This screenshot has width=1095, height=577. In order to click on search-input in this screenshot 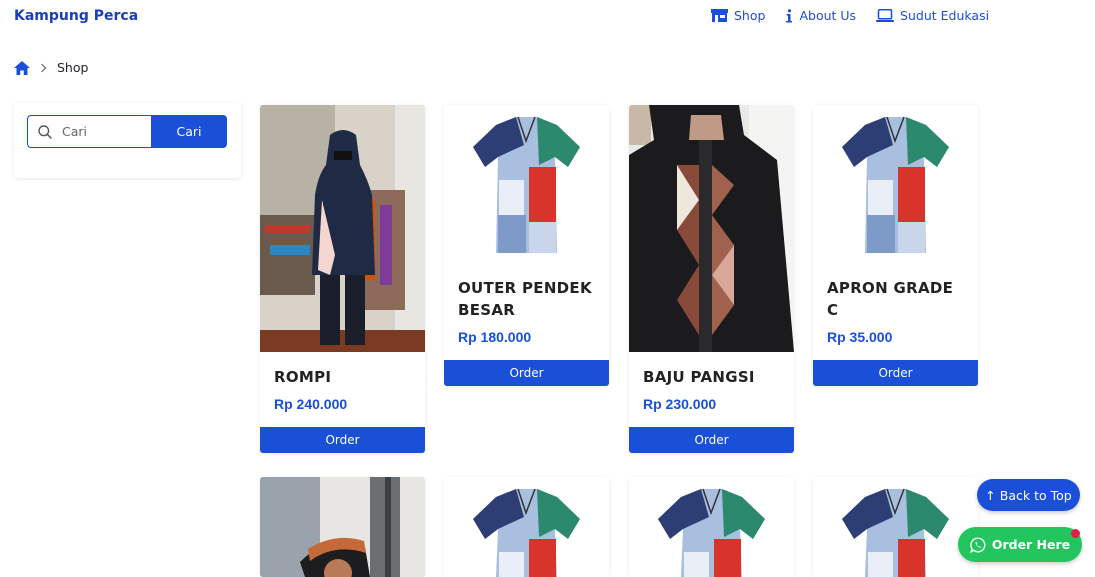, I will do `click(97, 131)`.